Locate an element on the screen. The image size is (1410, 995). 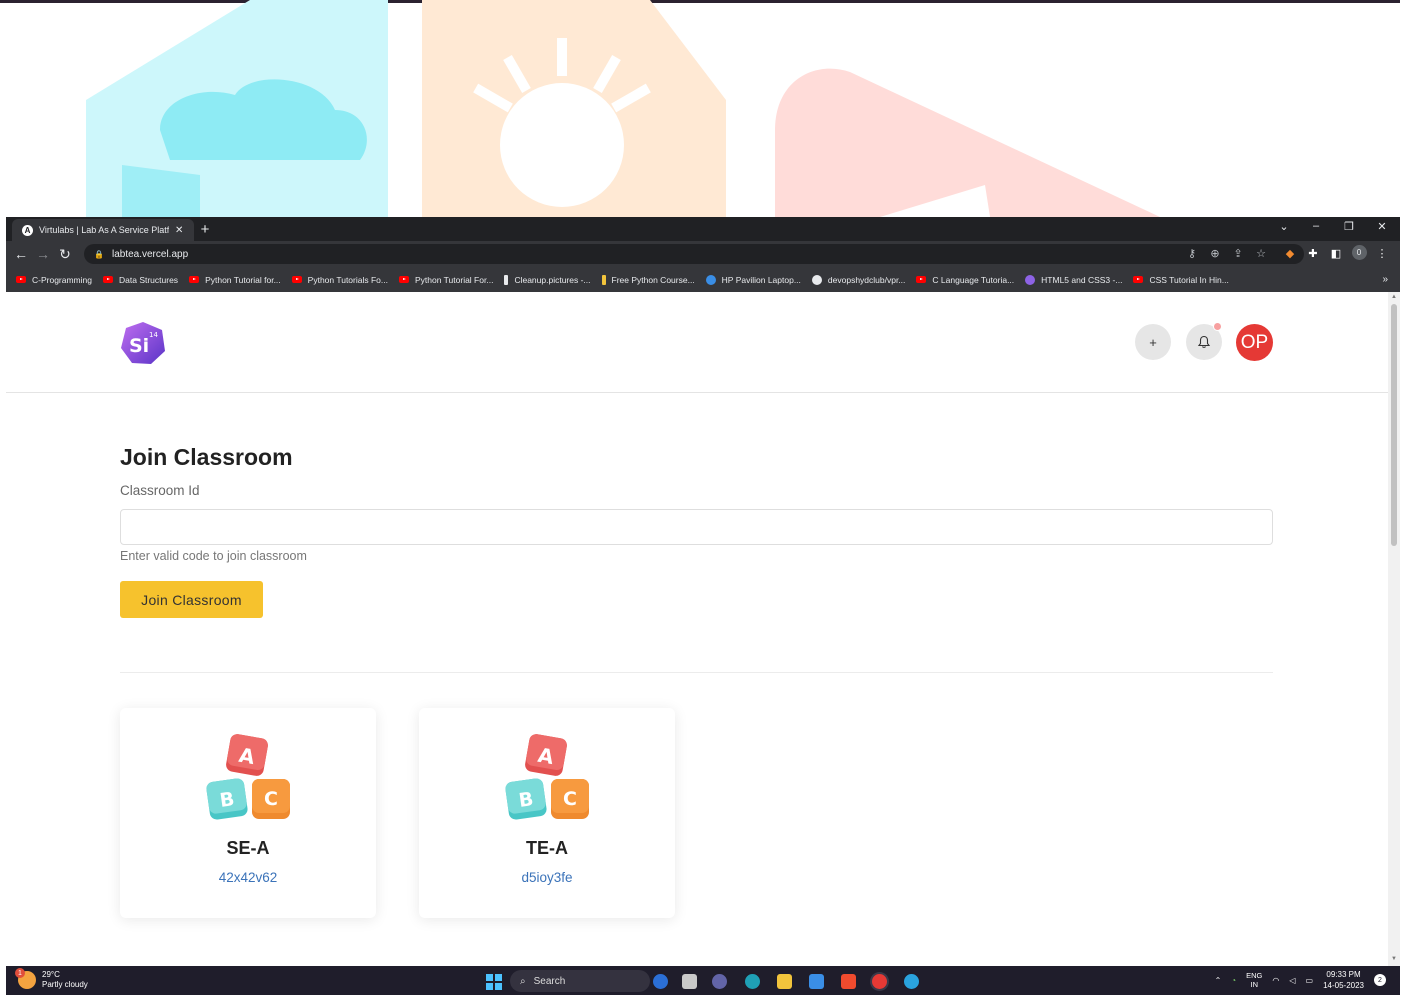
classroom-card: A B C SE-A 42x42v62 is located at coordinates (248, 813).